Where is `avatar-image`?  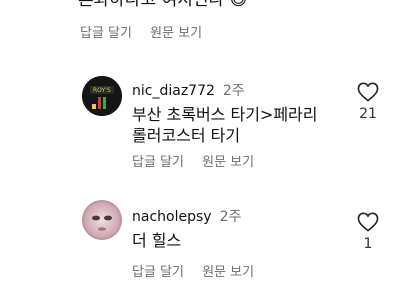
avatar-image is located at coordinates (102, 220).